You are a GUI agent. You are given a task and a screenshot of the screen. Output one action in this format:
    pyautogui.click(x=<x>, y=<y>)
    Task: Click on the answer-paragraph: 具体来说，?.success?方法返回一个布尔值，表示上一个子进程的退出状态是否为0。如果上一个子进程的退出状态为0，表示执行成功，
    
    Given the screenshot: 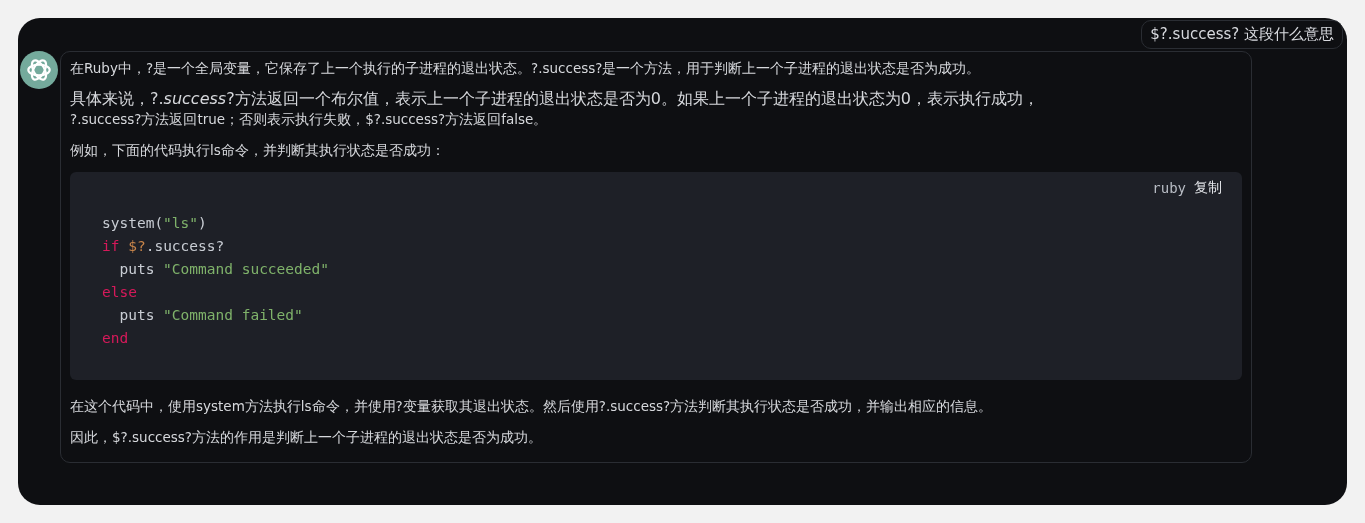 What is the action you would take?
    pyautogui.click(x=555, y=99)
    